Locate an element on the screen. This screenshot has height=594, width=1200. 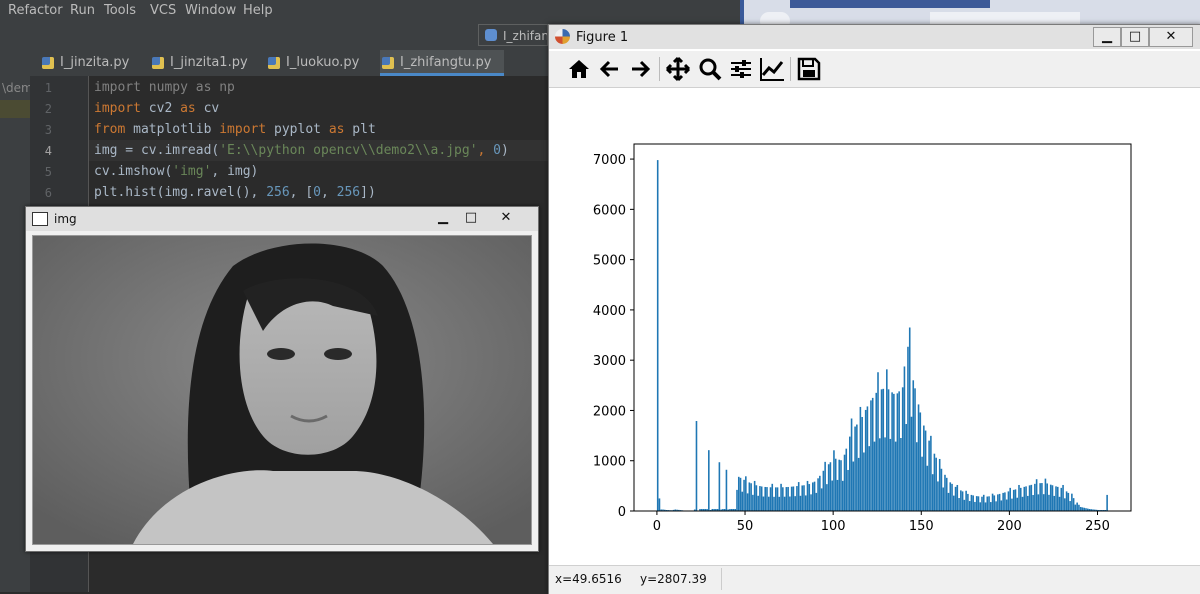
project-selected-row is located at coordinates (15, 109).